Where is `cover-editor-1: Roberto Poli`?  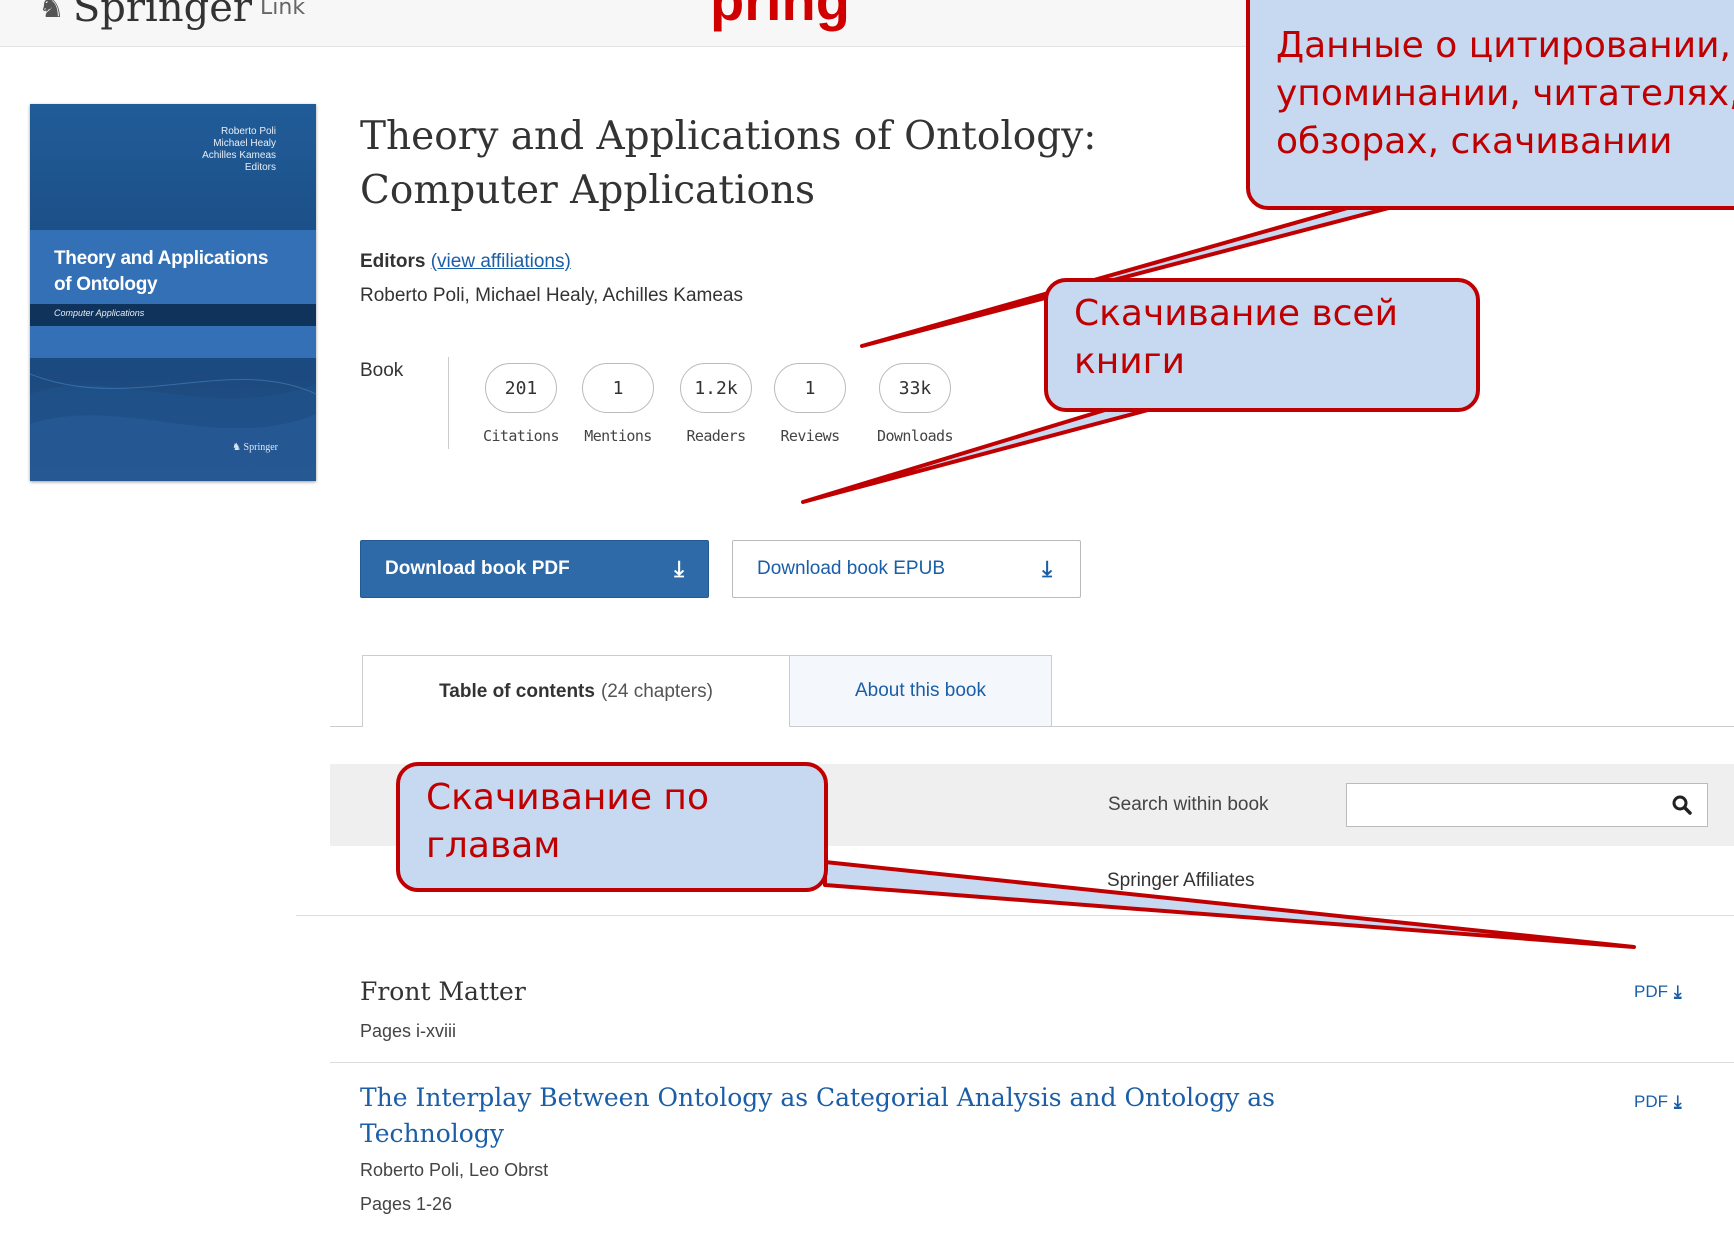 cover-editor-1: Roberto Poli is located at coordinates (248, 131).